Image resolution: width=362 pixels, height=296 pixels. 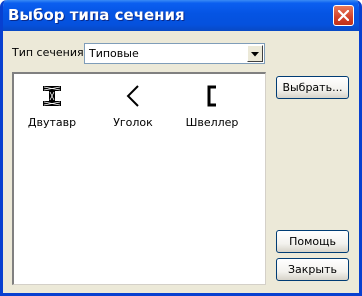 What do you see at coordinates (114, 53) in the screenshot?
I see `section-type-value: Типовые` at bounding box center [114, 53].